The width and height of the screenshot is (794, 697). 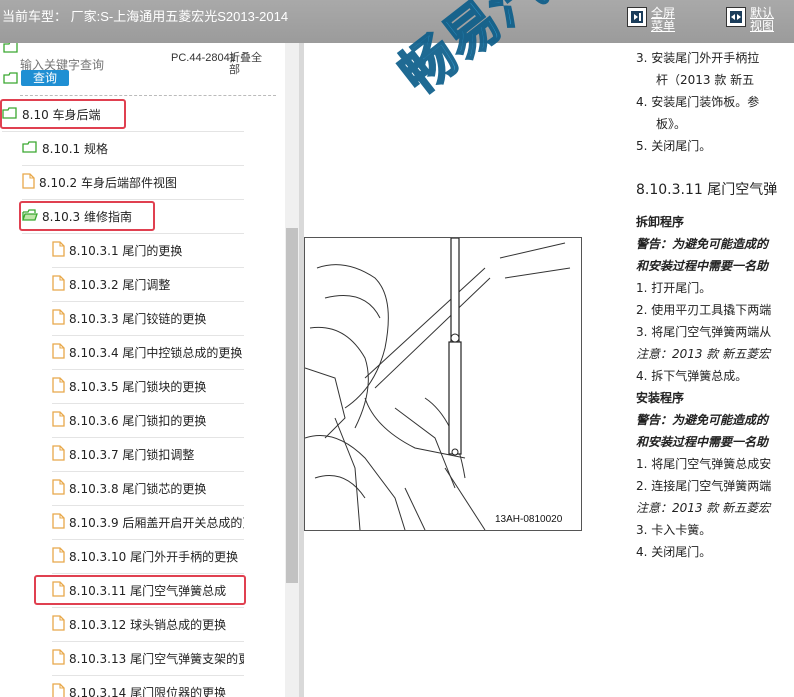 I want to click on scrollbar, so click(x=292, y=370).